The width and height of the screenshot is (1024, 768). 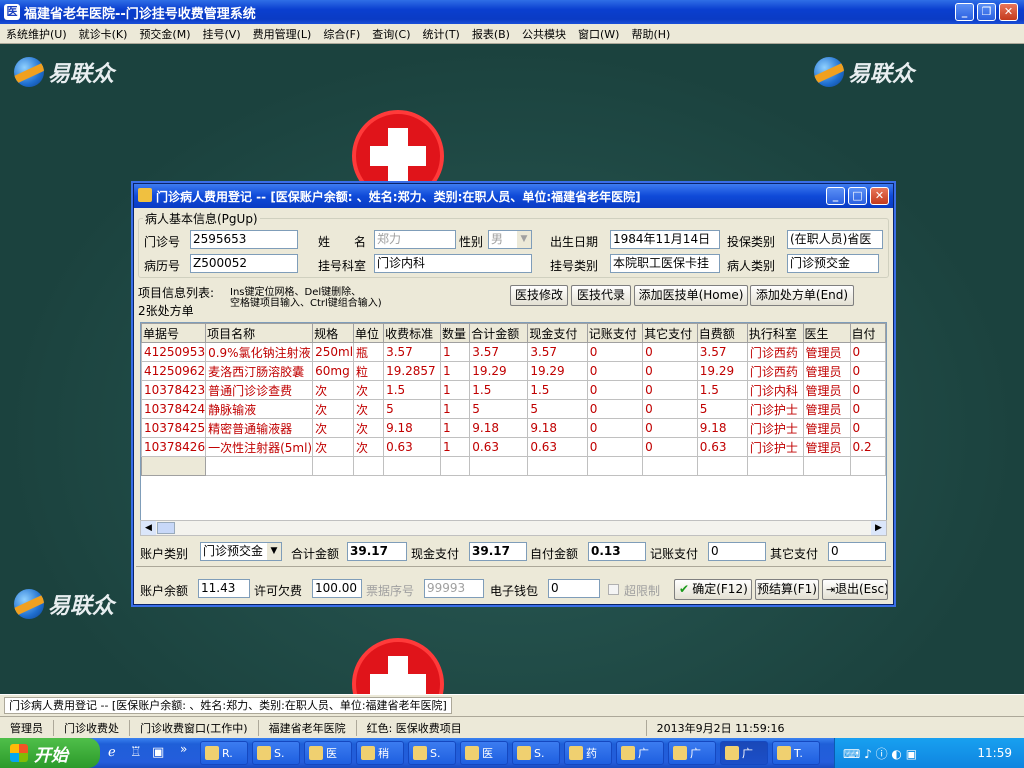 What do you see at coordinates (826, 333) in the screenshot?
I see `column-header: 医生` at bounding box center [826, 333].